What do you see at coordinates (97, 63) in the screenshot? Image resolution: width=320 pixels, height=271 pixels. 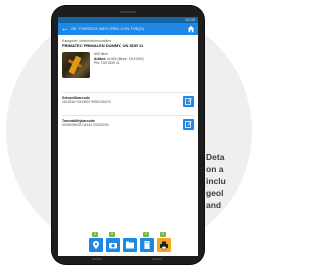 I see `pn-label: PN:` at bounding box center [97, 63].